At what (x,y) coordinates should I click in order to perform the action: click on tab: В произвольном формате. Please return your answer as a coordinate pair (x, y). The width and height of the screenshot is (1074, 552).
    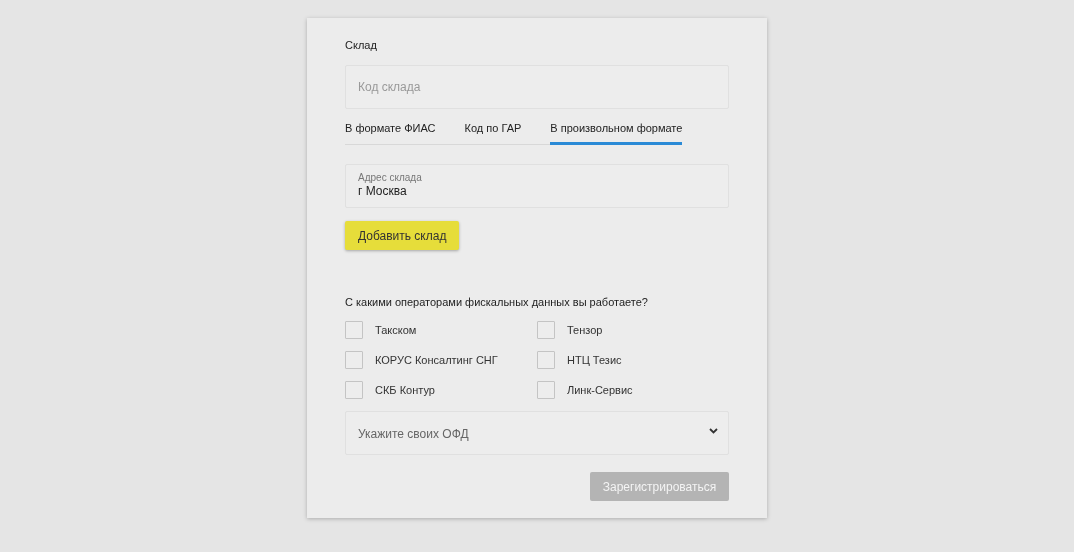
    Looking at the image, I should click on (616, 133).